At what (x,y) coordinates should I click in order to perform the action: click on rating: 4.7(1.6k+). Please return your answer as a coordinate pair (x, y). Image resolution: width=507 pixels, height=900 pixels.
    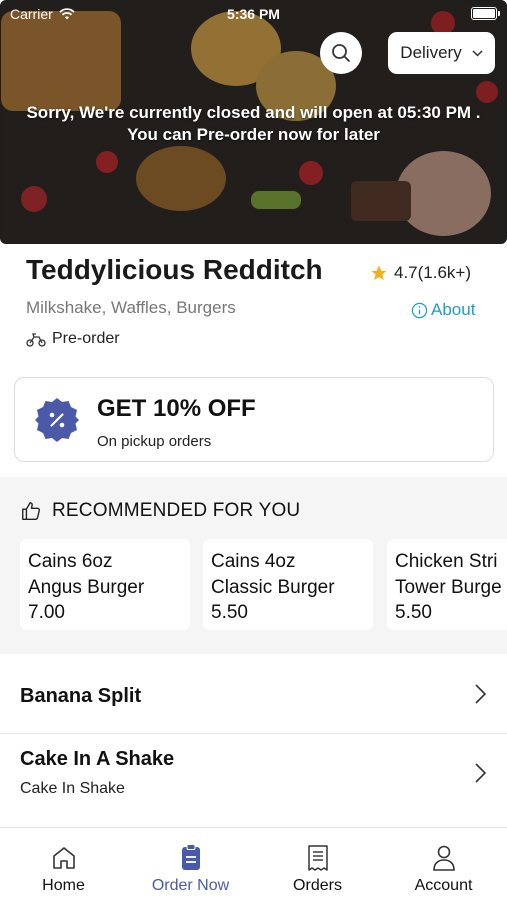
    Looking at the image, I should click on (420, 273).